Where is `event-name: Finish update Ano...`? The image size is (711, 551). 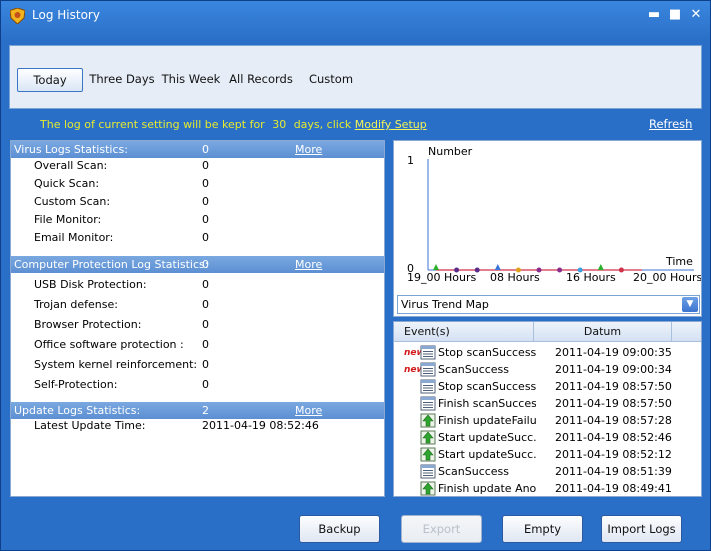
event-name: Finish update Ano... is located at coordinates (487, 488).